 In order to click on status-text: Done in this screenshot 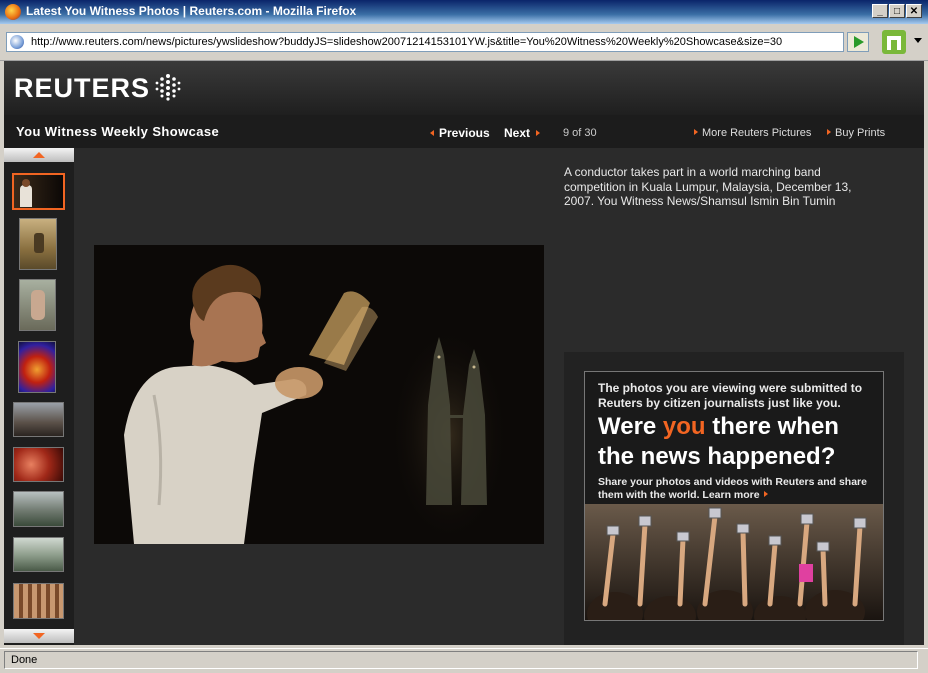, I will do `click(461, 660)`.